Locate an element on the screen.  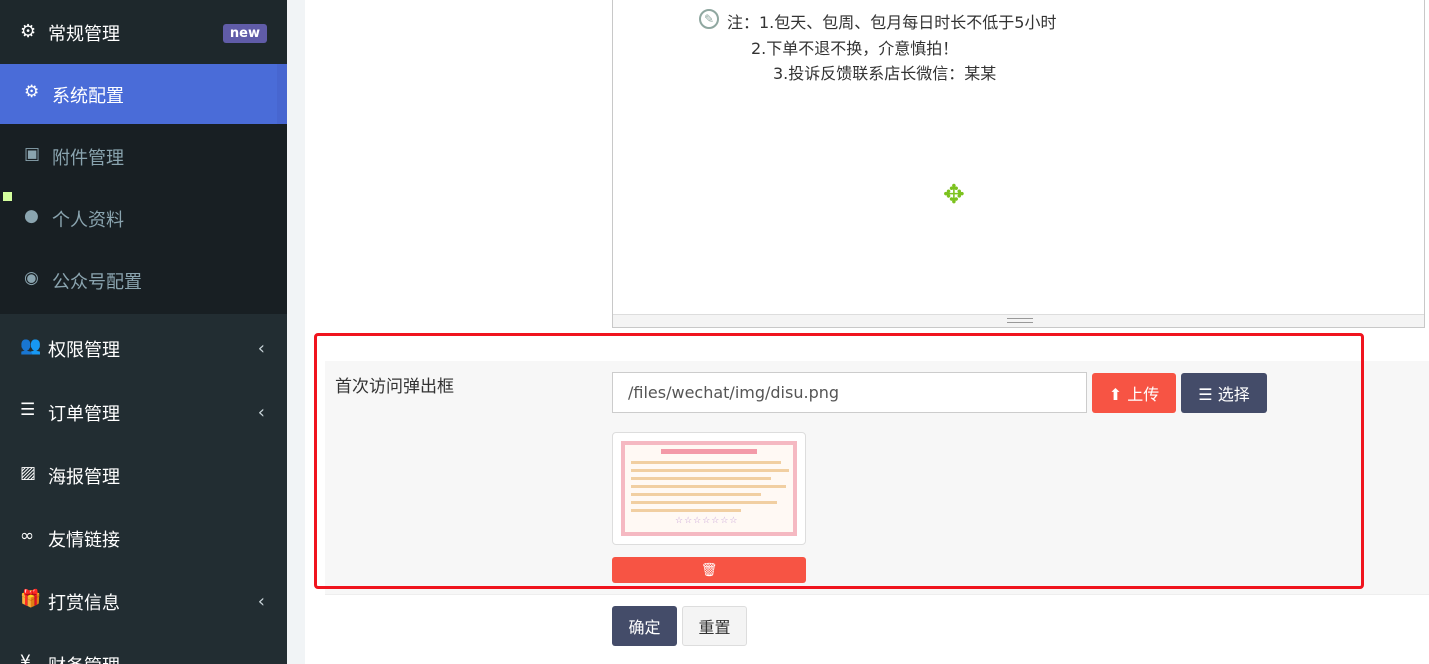
sidebar-item-label: 订单管理 is located at coordinates (84, 414).